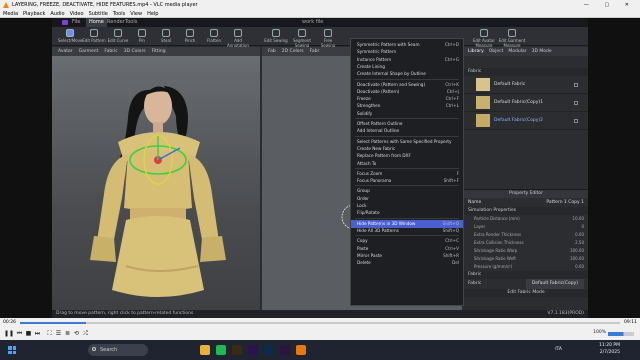 The image size is (640, 360). Describe the element at coordinates (110, 51) in the screenshot. I see `view3d-option: Fabric` at that location.